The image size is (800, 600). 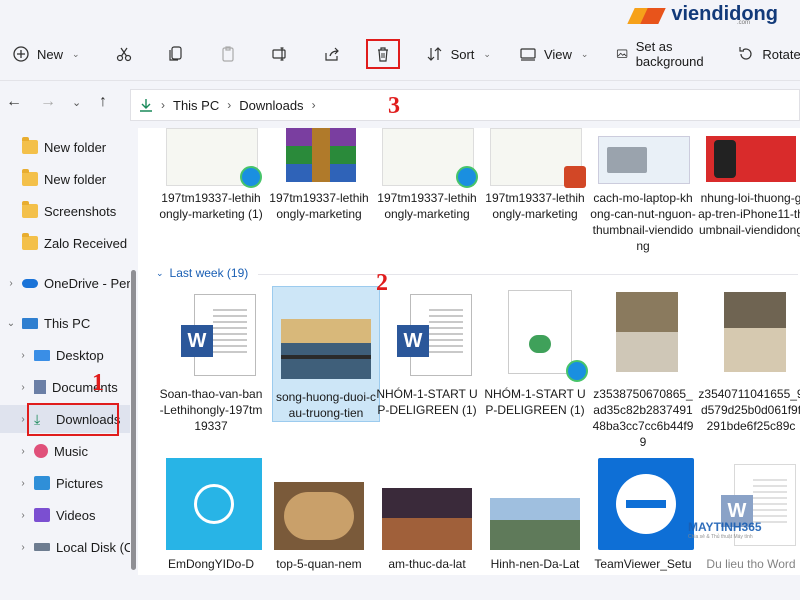 I want to click on set-background-button: Set as background, so click(x=662, y=54).